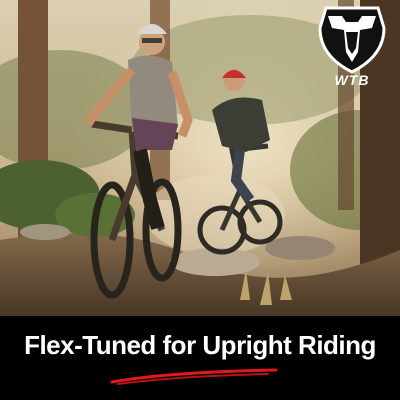 Image resolution: width=400 pixels, height=400 pixels. I want to click on wtb-logo-icon, so click(352, 40).